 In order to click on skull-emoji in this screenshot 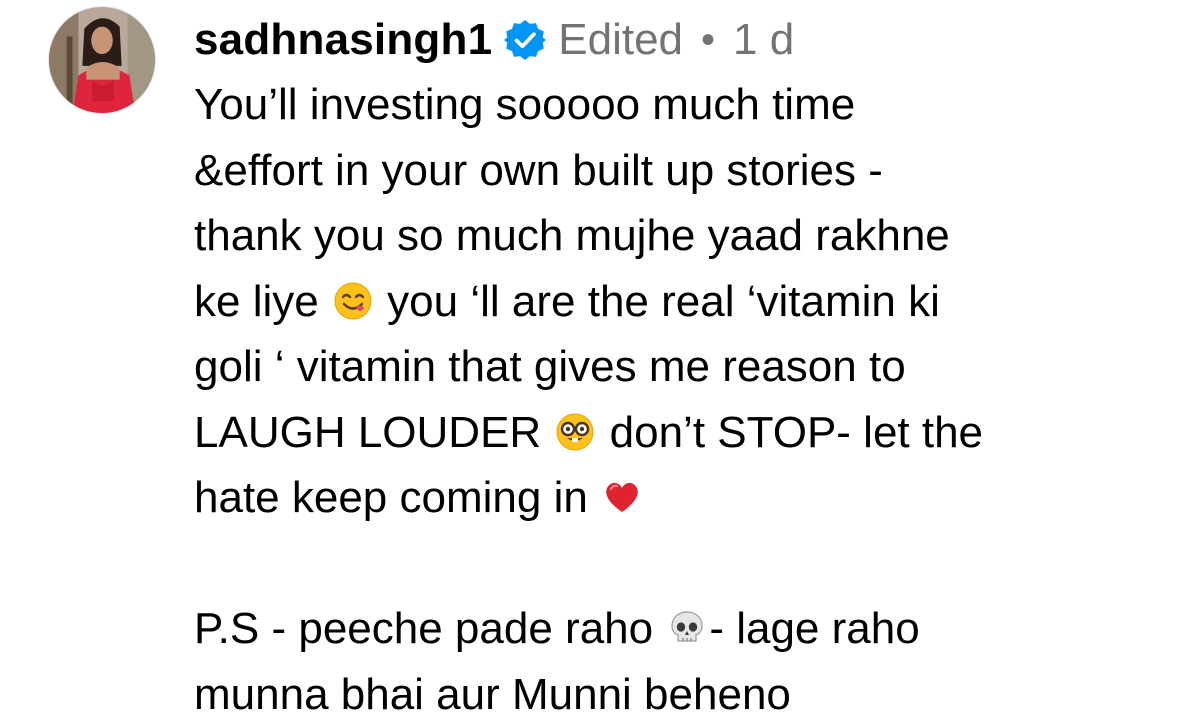, I will do `click(687, 628)`.